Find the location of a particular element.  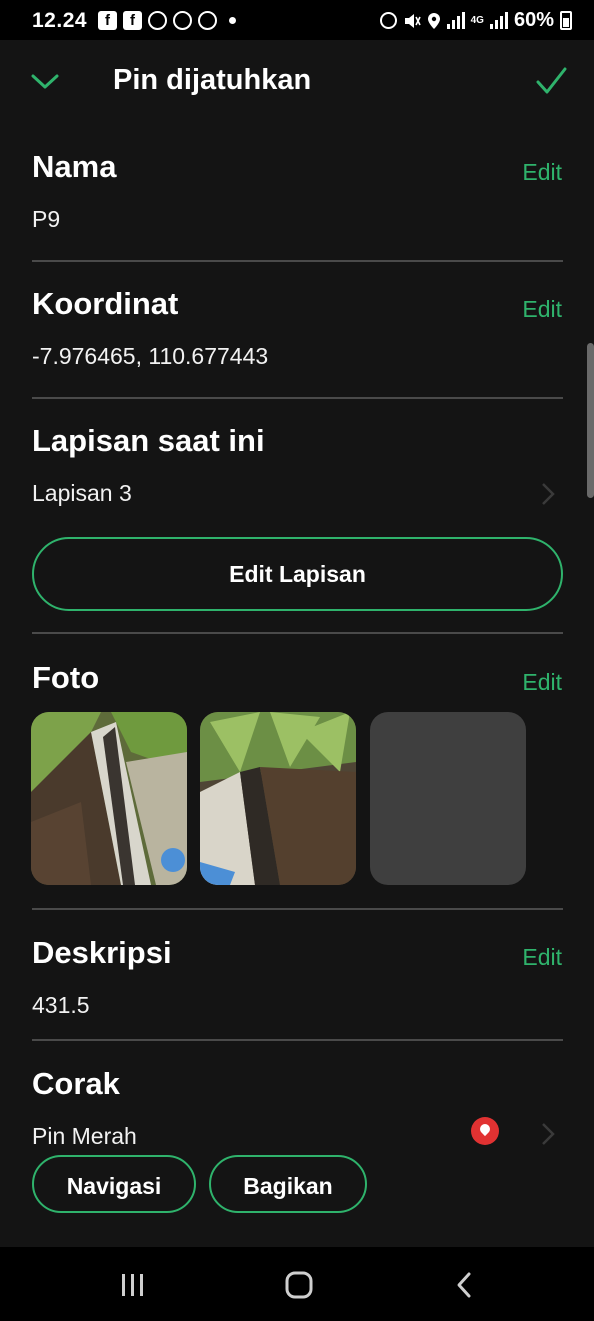

header: Pin dijatuhkan is located at coordinates (297, 83).